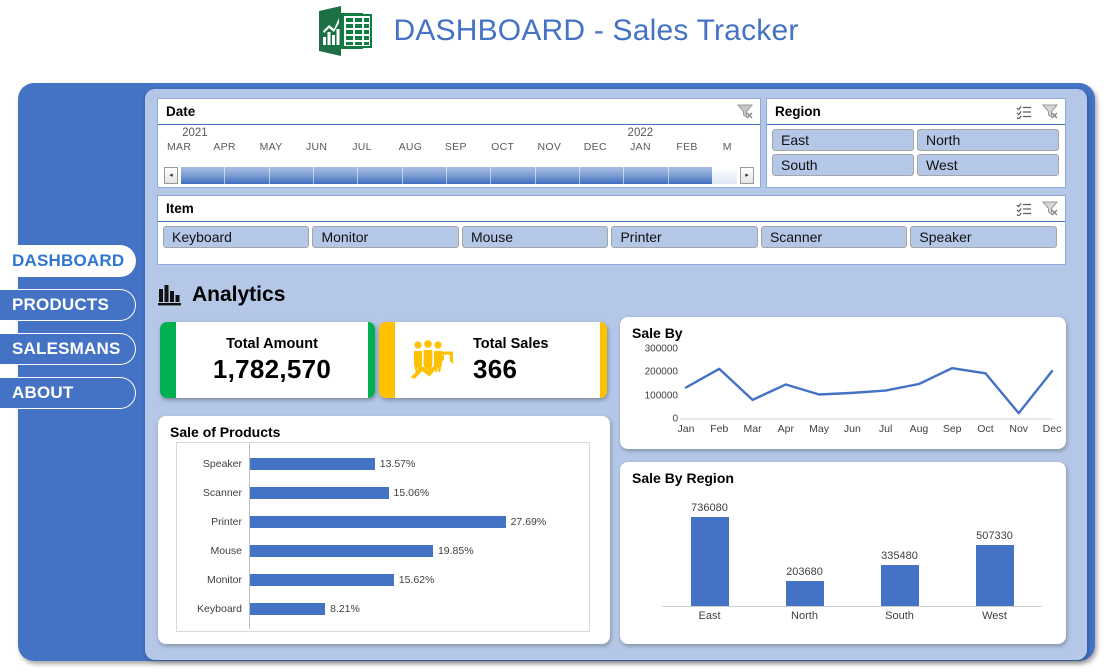  Describe the element at coordinates (661, 349) in the screenshot. I see `y-axis-tick-label: 300000` at that location.